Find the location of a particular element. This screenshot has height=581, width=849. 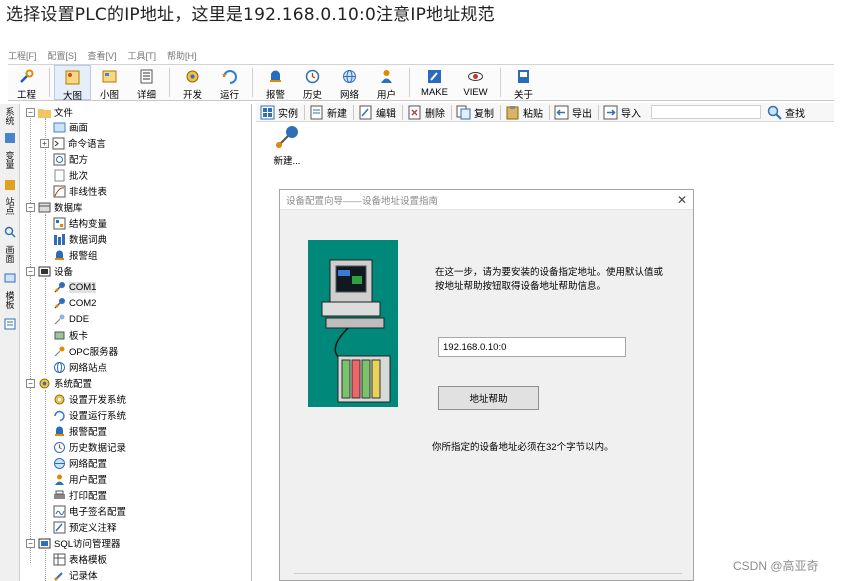

tree-node-batch: 批次 is located at coordinates (70, 175).